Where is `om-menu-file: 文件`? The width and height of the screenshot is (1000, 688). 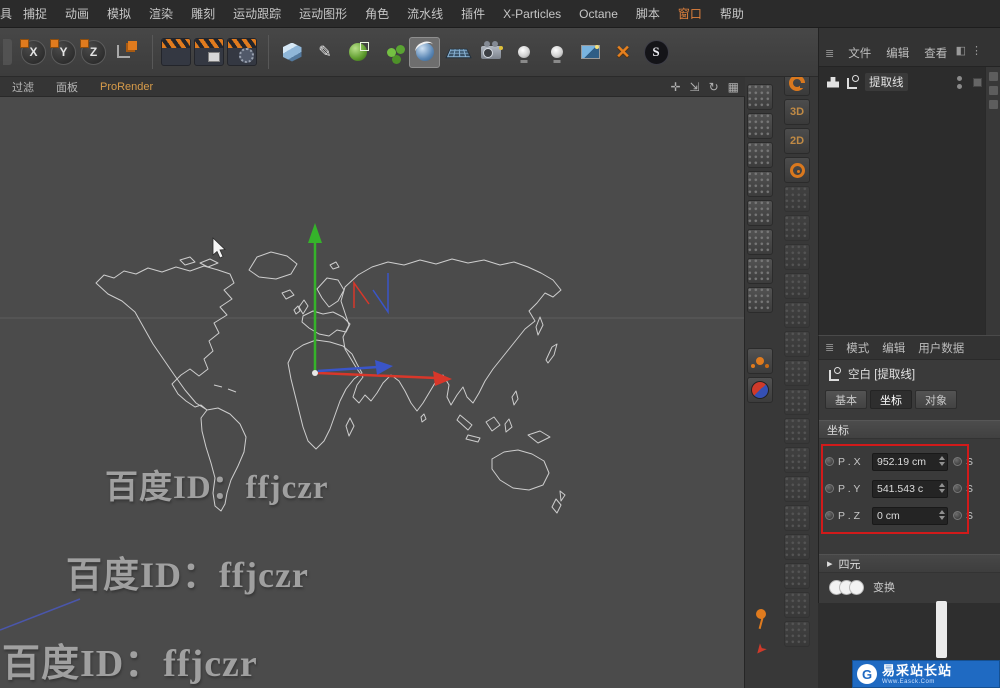
om-menu-file: 文件 is located at coordinates (859, 53).